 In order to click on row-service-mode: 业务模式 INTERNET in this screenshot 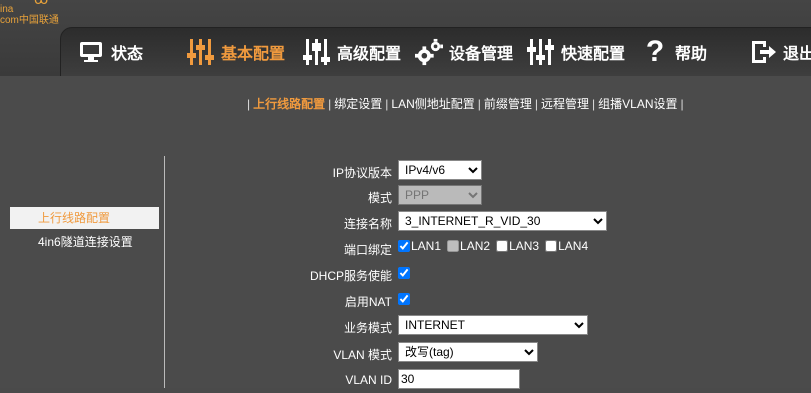, I will do `click(405, 327)`.